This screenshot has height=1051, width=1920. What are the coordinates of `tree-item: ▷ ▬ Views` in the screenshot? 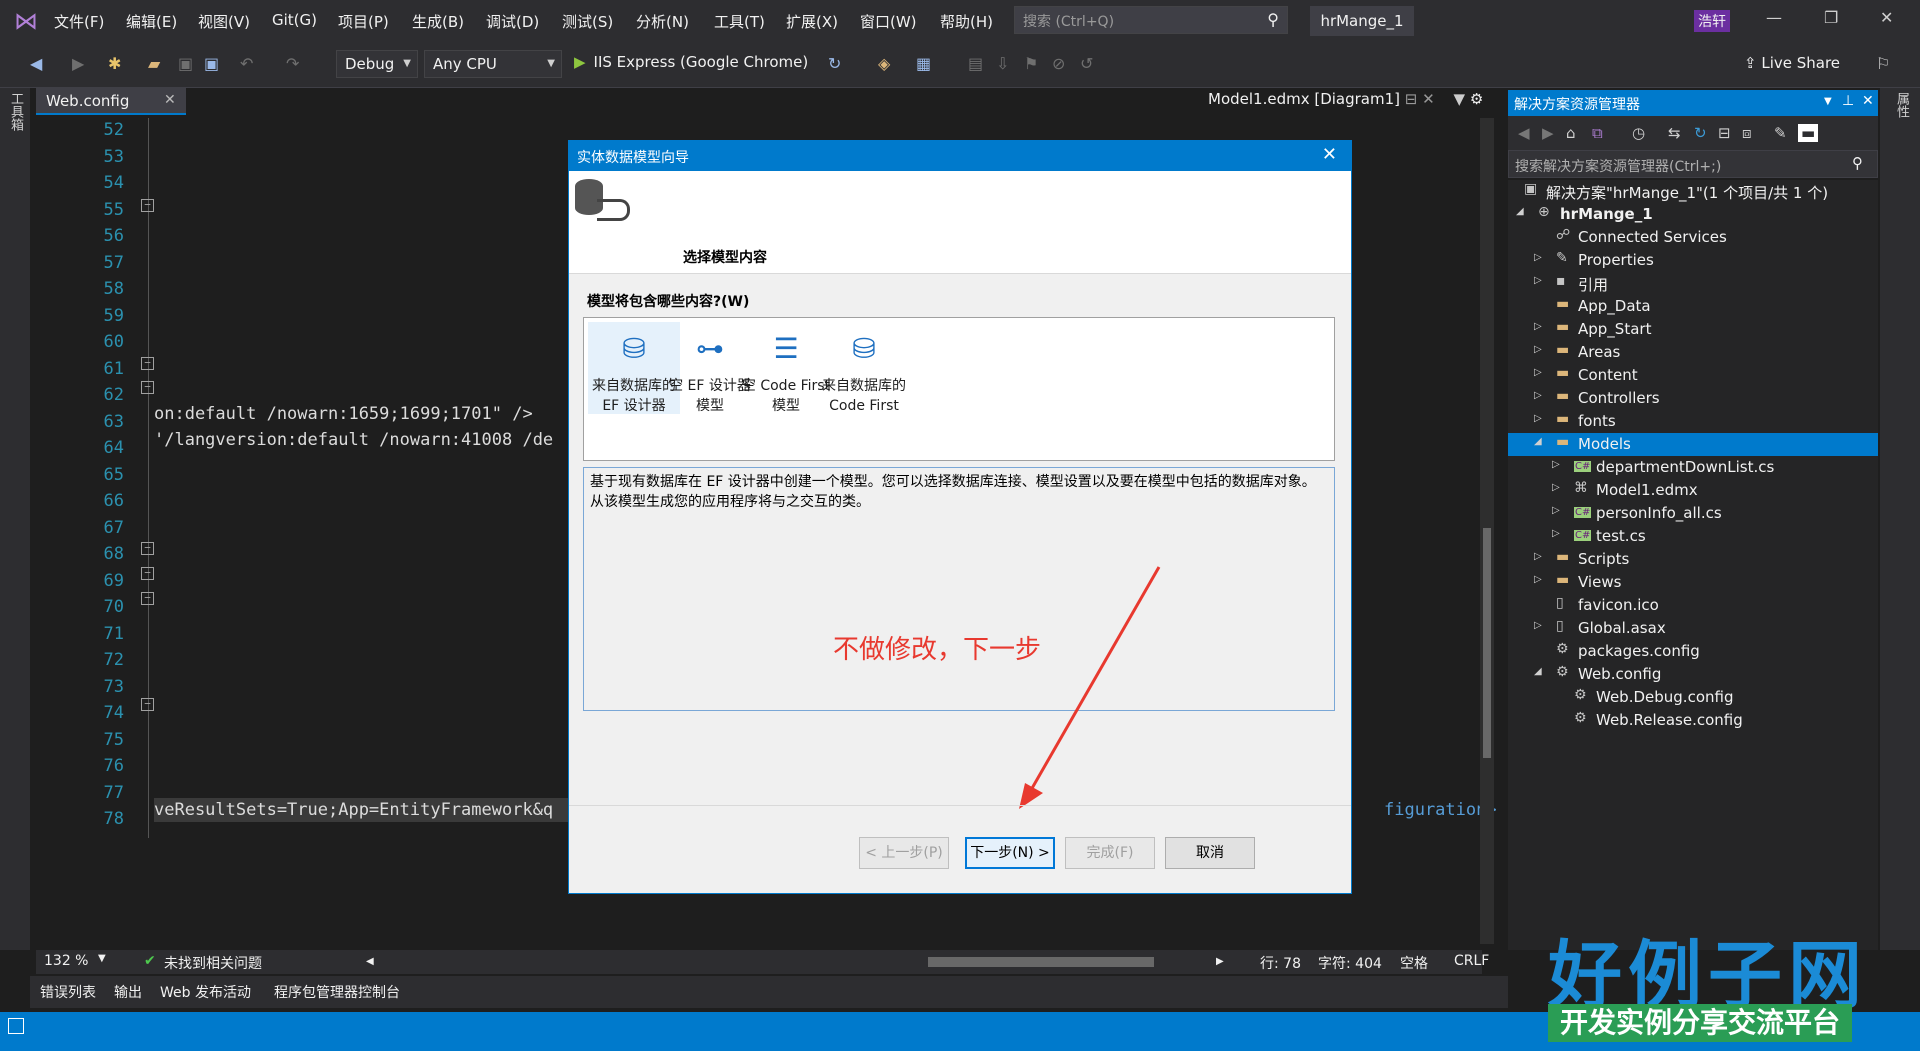 It's located at (1693, 582).